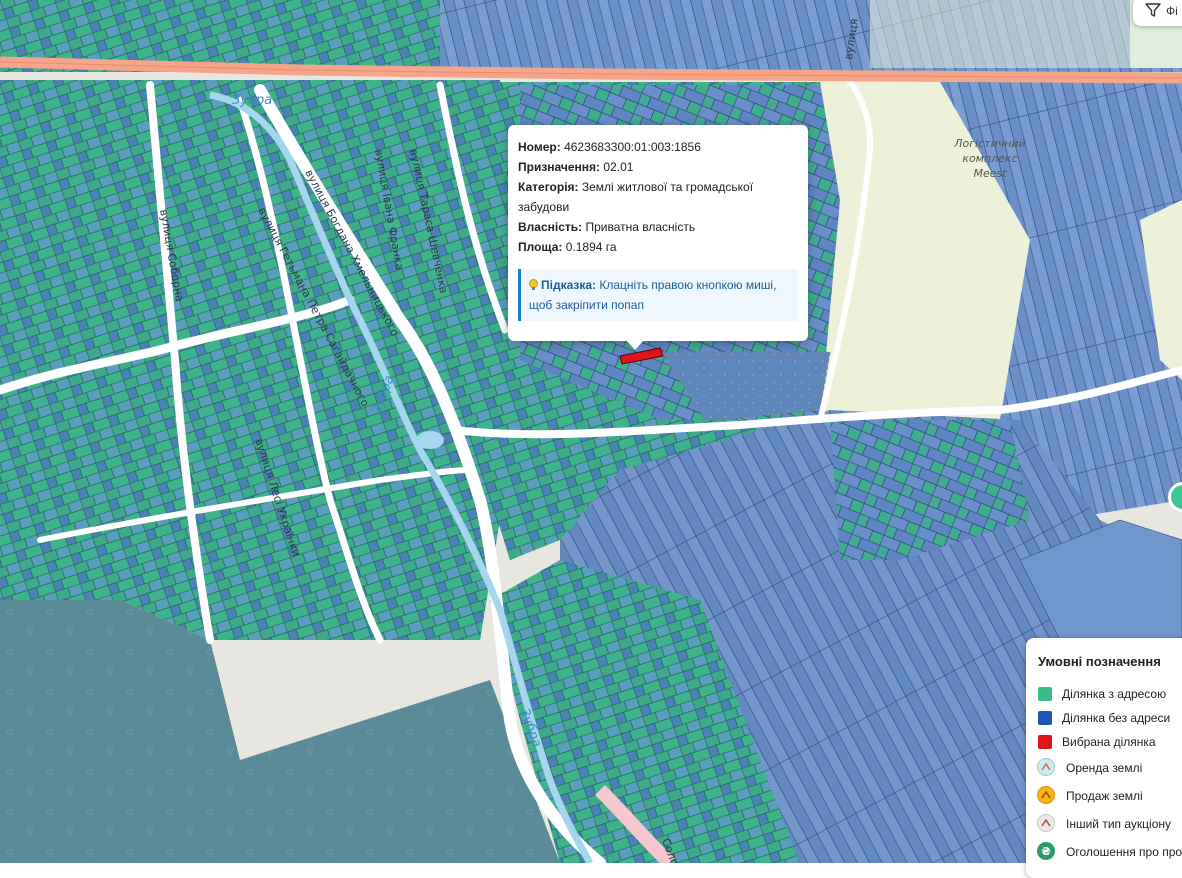  I want to click on popup-purpose: 02.01, so click(618, 167).